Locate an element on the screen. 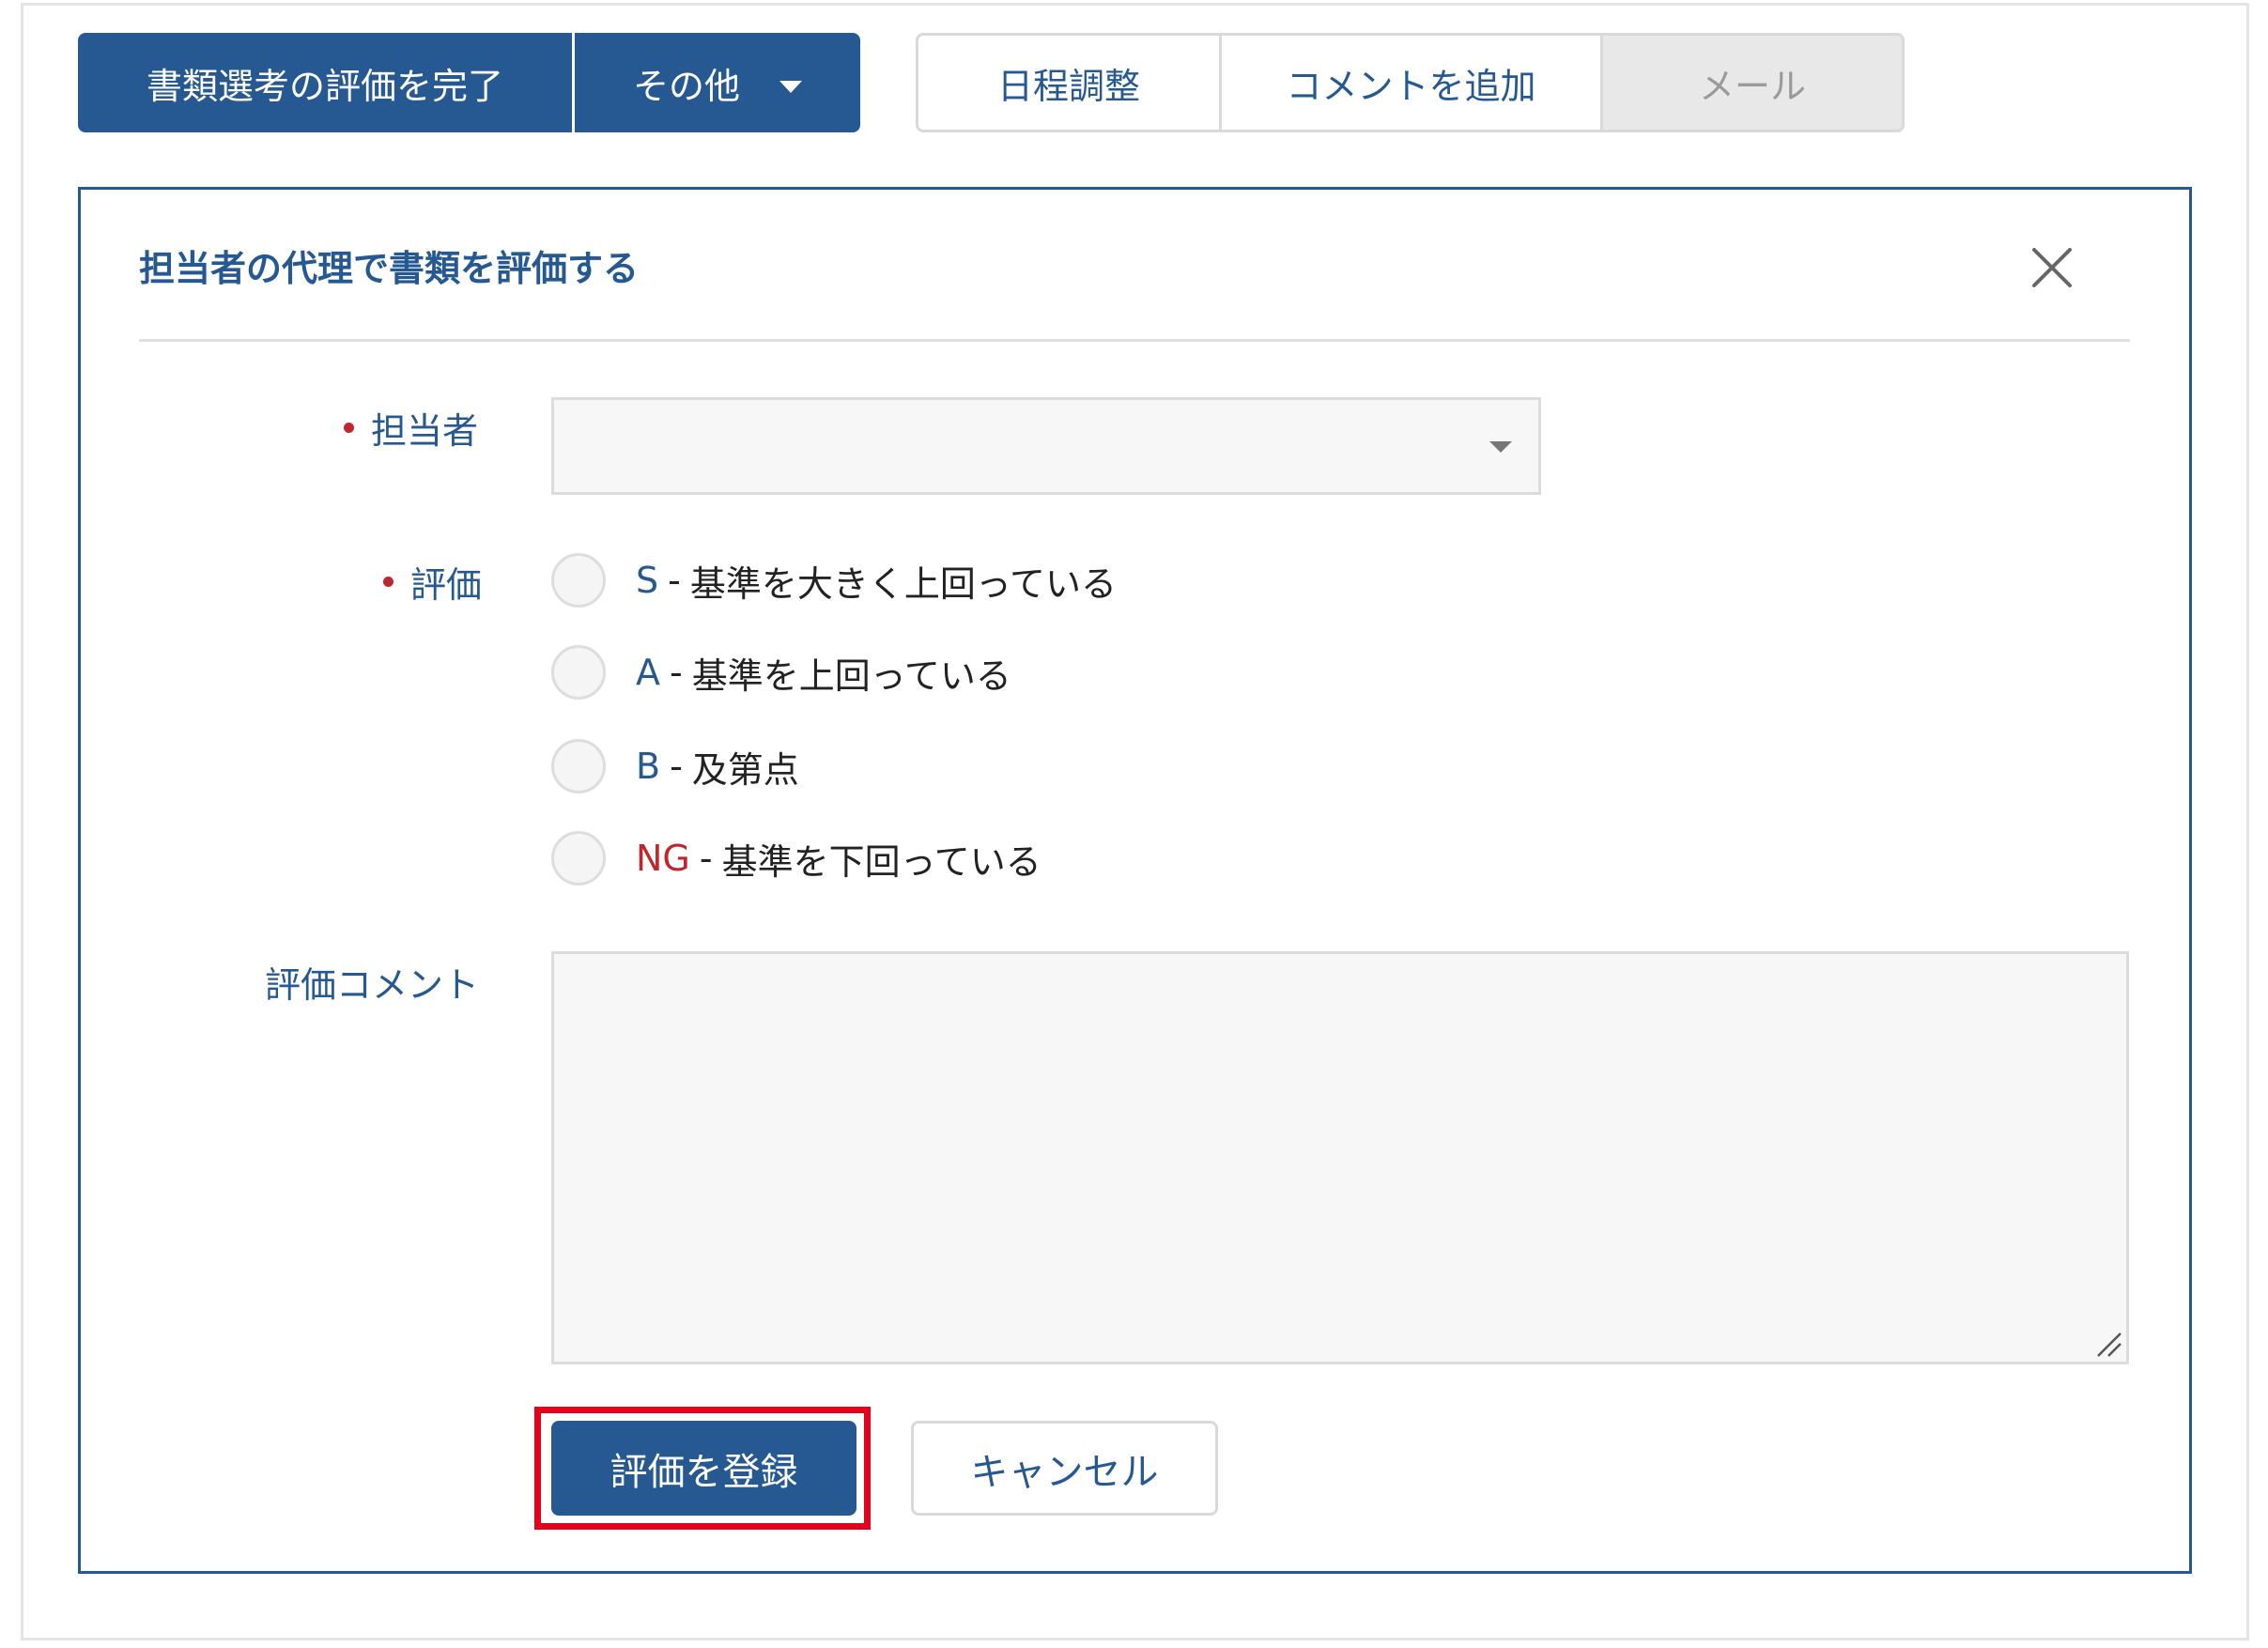 This screenshot has height=1648, width=2268. resize-handle-icon is located at coordinates (2107, 1343).